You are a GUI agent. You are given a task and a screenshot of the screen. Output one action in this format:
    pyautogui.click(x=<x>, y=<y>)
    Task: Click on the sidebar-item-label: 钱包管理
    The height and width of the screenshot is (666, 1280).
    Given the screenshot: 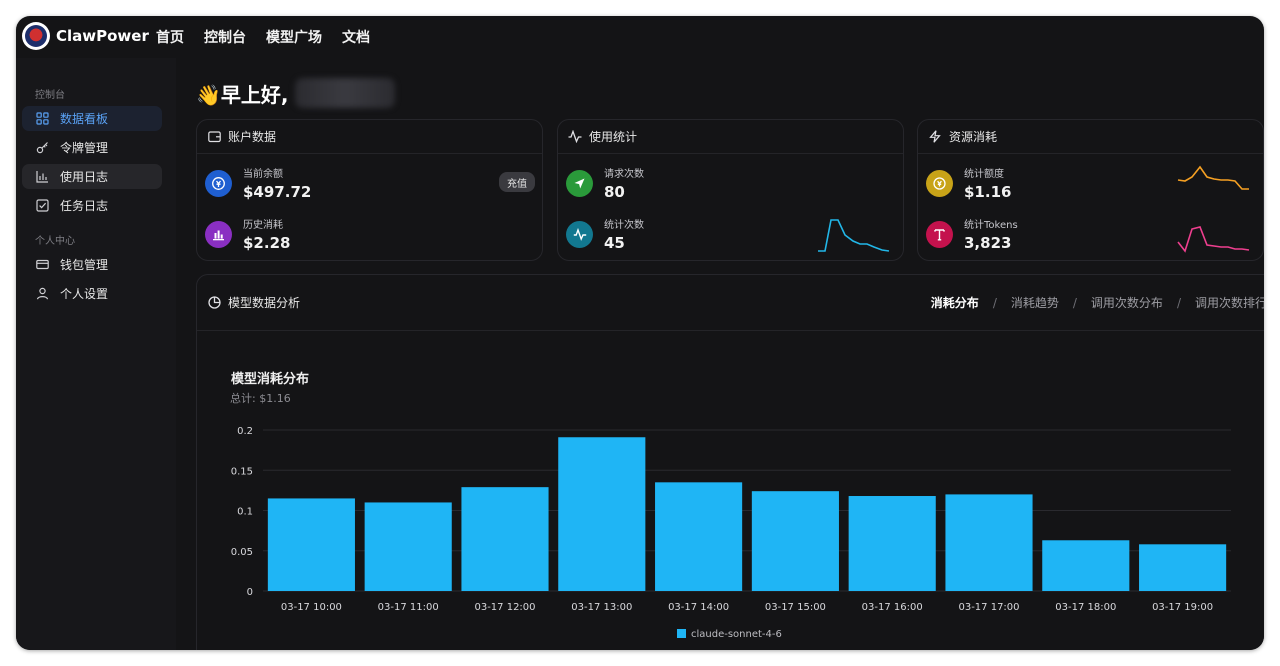 What is the action you would take?
    pyautogui.click(x=84, y=265)
    